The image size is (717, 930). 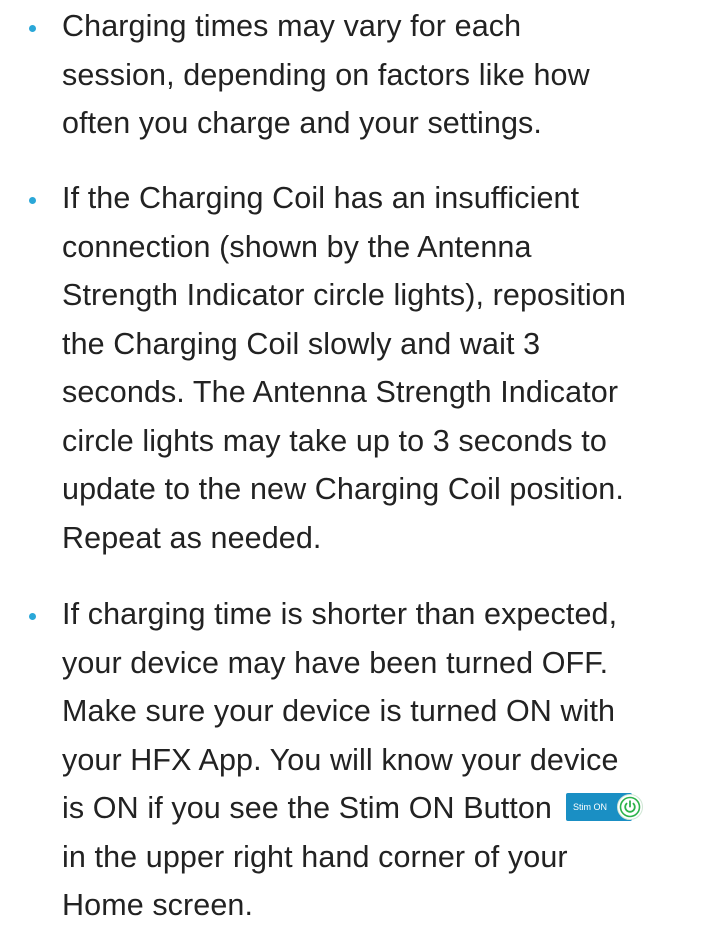 What do you see at coordinates (339, 711) in the screenshot?
I see `text-line: Make sure your device is turned ON with` at bounding box center [339, 711].